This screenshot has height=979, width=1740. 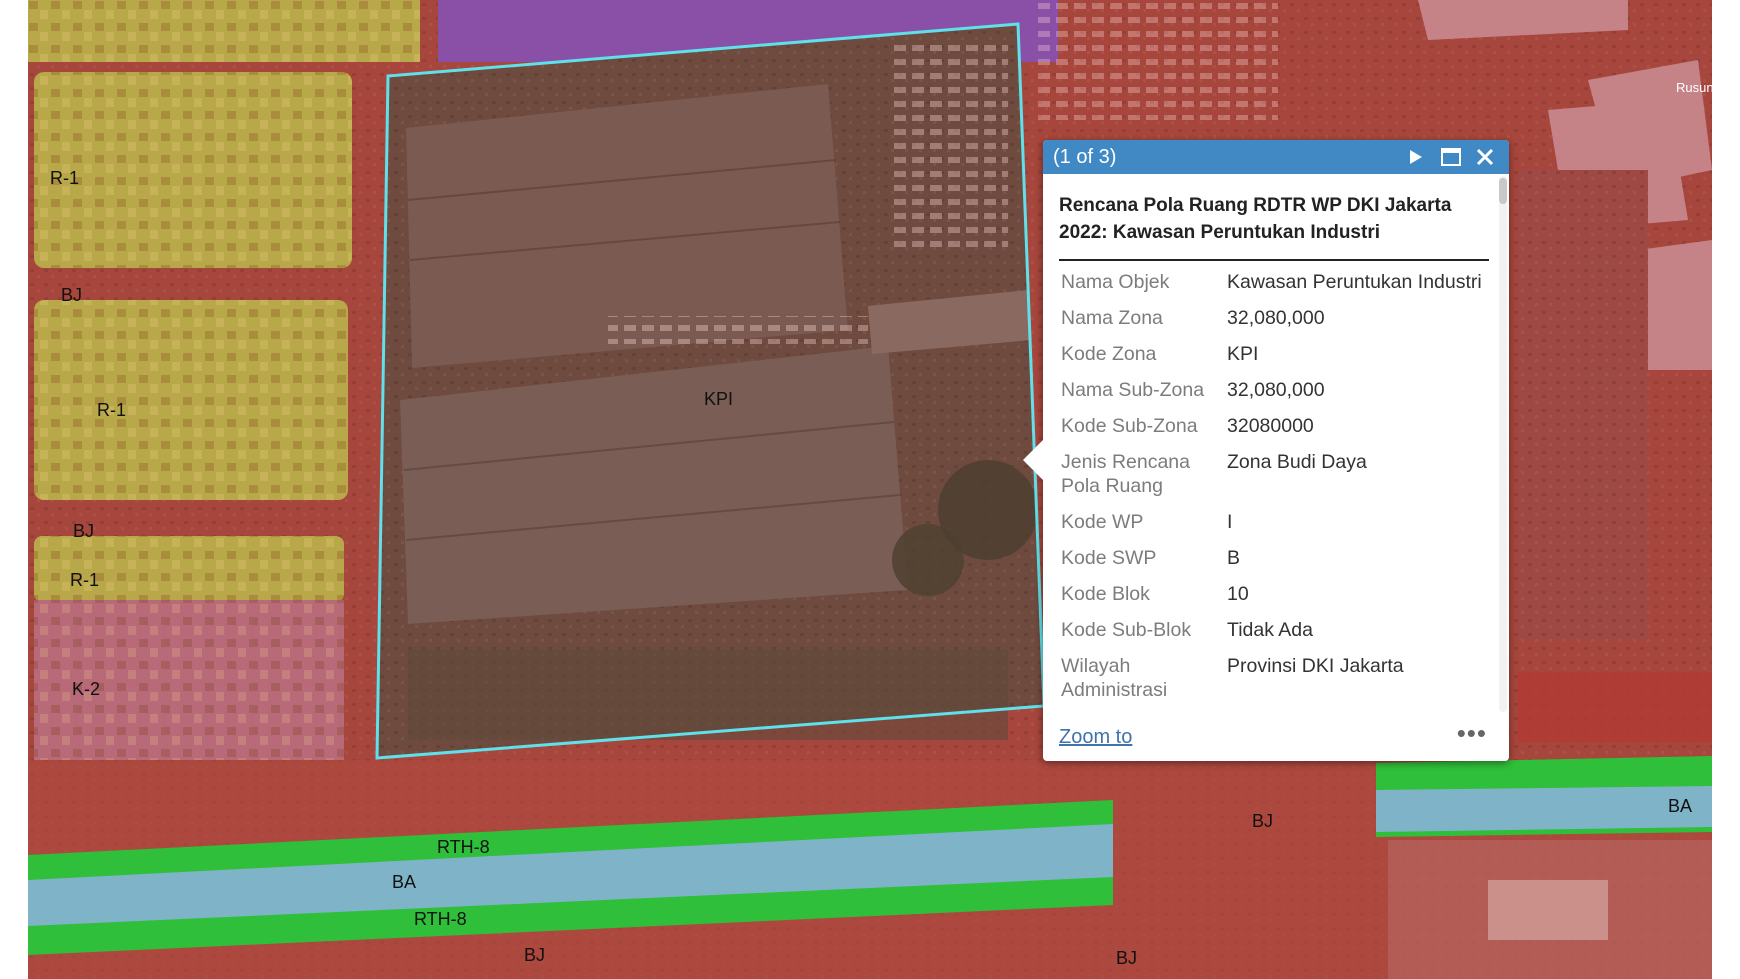 What do you see at coordinates (1276, 157) in the screenshot?
I see `popup-header: (1 of 3)` at bounding box center [1276, 157].